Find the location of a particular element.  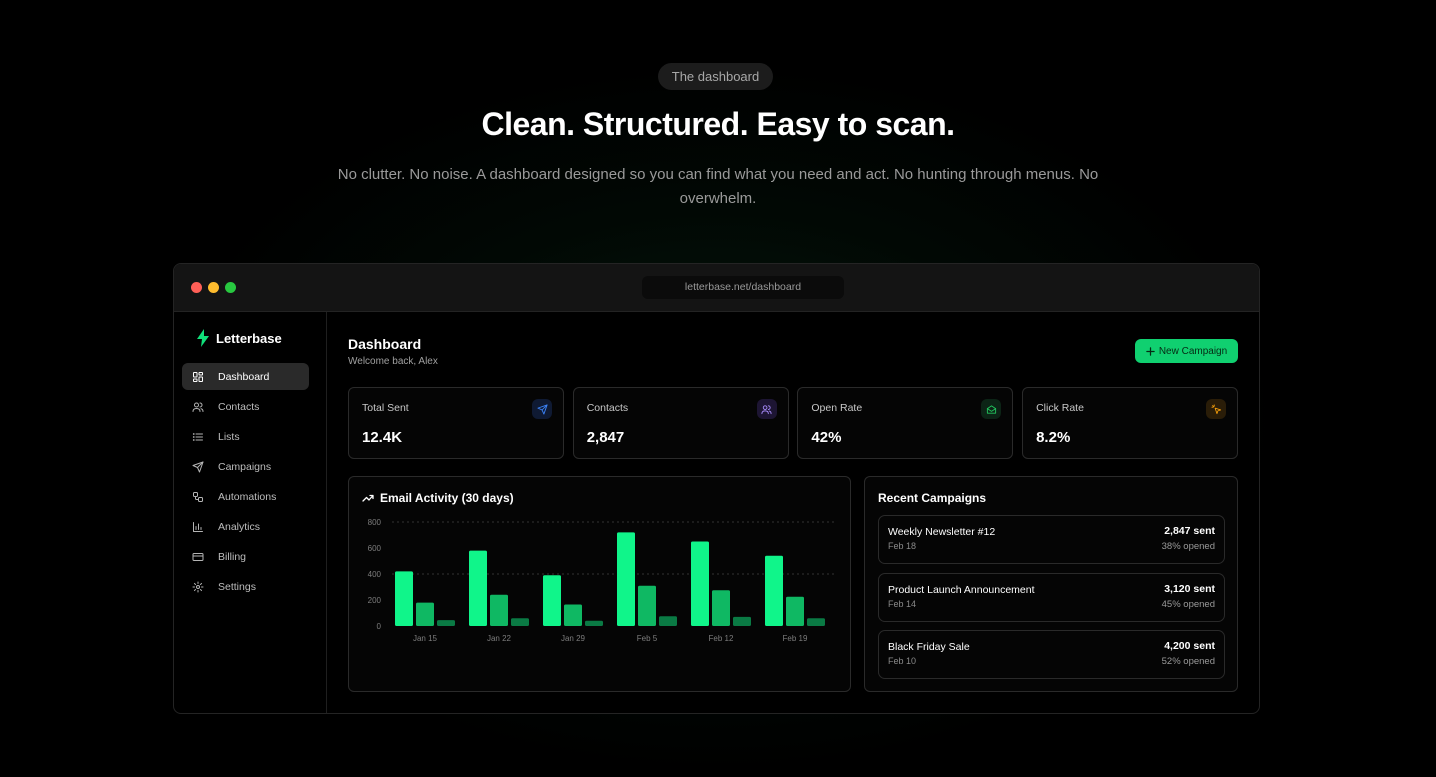

sidebar-item-automations: Automations is located at coordinates (245, 496).